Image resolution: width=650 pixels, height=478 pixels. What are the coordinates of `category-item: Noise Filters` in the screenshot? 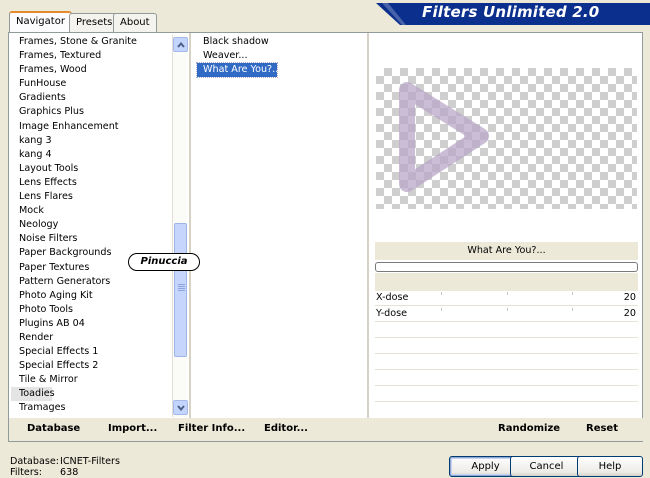 It's located at (91, 239).